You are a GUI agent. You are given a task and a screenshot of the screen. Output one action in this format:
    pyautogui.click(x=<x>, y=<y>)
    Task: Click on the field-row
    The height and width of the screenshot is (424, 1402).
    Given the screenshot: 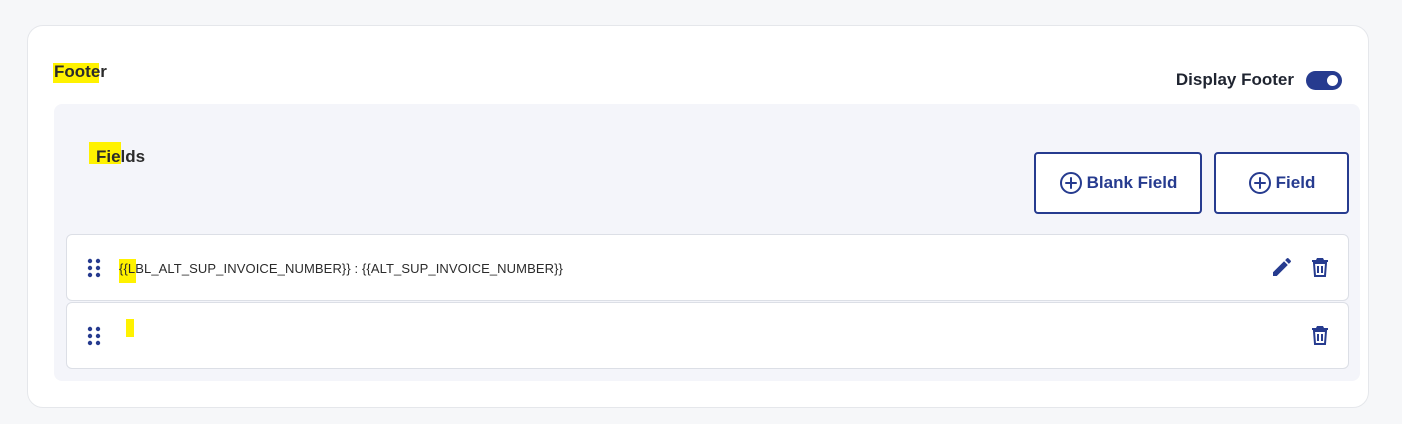 What is the action you would take?
    pyautogui.click(x=707, y=335)
    